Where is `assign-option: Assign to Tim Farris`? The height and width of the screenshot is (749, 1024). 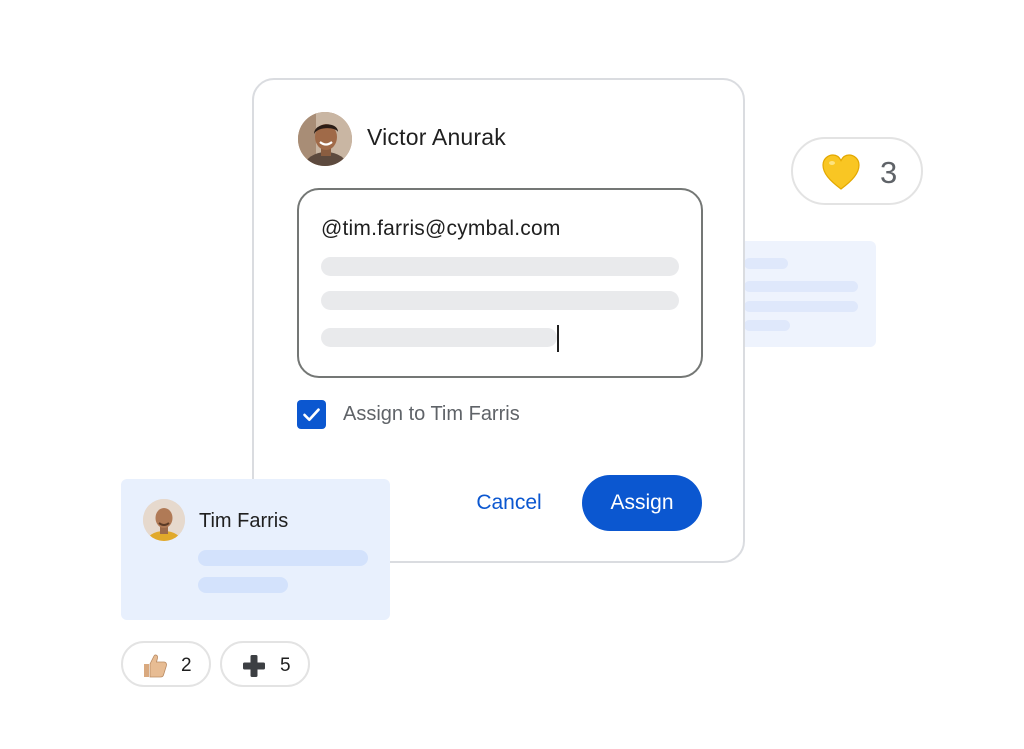
assign-option: Assign to Tim Farris is located at coordinates (408, 414).